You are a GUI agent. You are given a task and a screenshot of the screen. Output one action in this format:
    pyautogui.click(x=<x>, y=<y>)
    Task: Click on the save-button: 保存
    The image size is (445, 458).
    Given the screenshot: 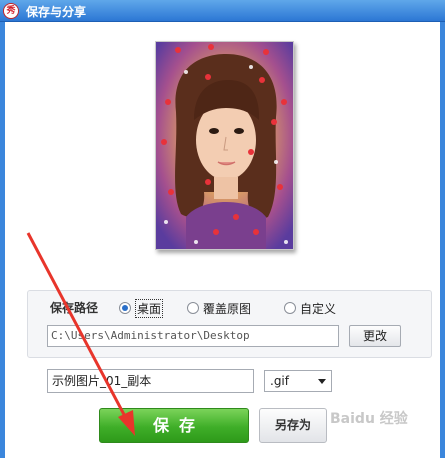 What is the action you would take?
    pyautogui.click(x=174, y=425)
    